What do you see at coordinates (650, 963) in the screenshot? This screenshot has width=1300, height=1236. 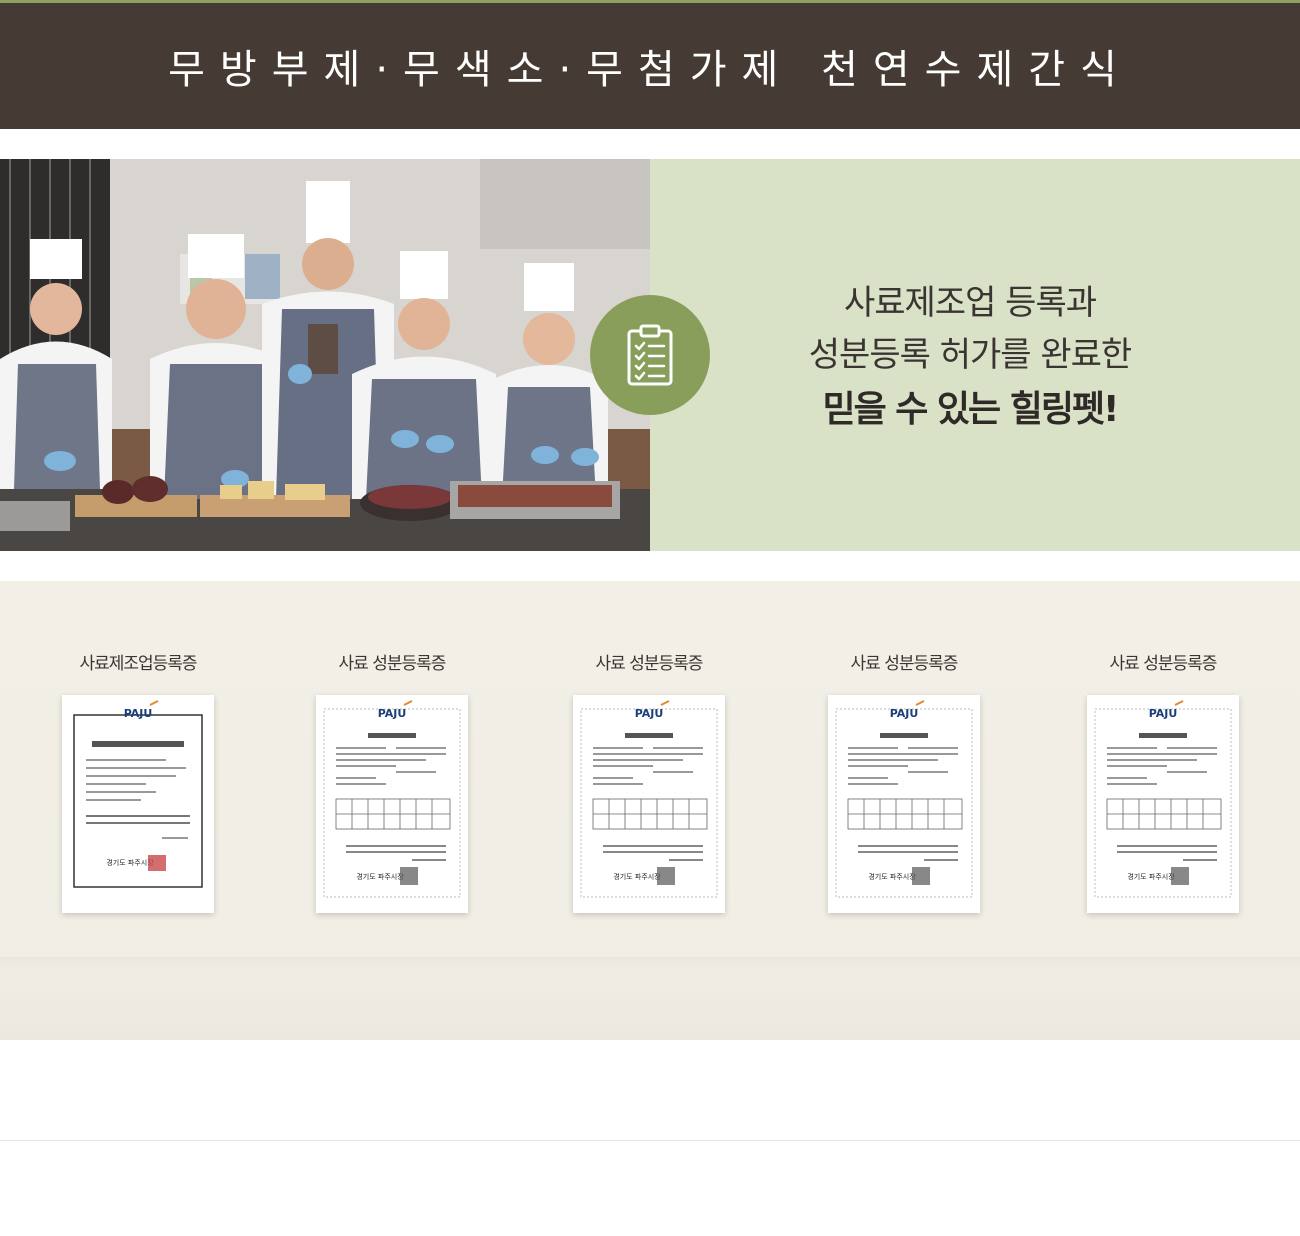 I see `shelf-shadow` at bounding box center [650, 963].